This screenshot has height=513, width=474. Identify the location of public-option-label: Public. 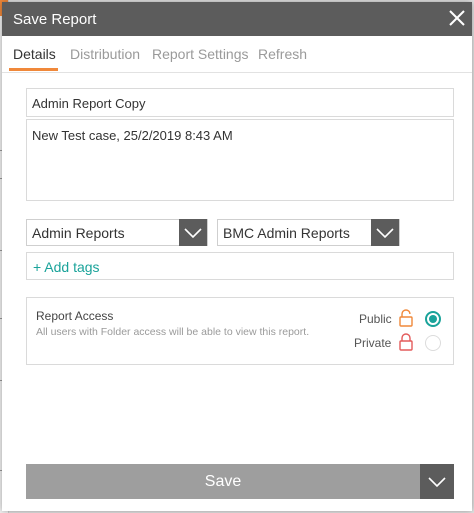
(375, 319).